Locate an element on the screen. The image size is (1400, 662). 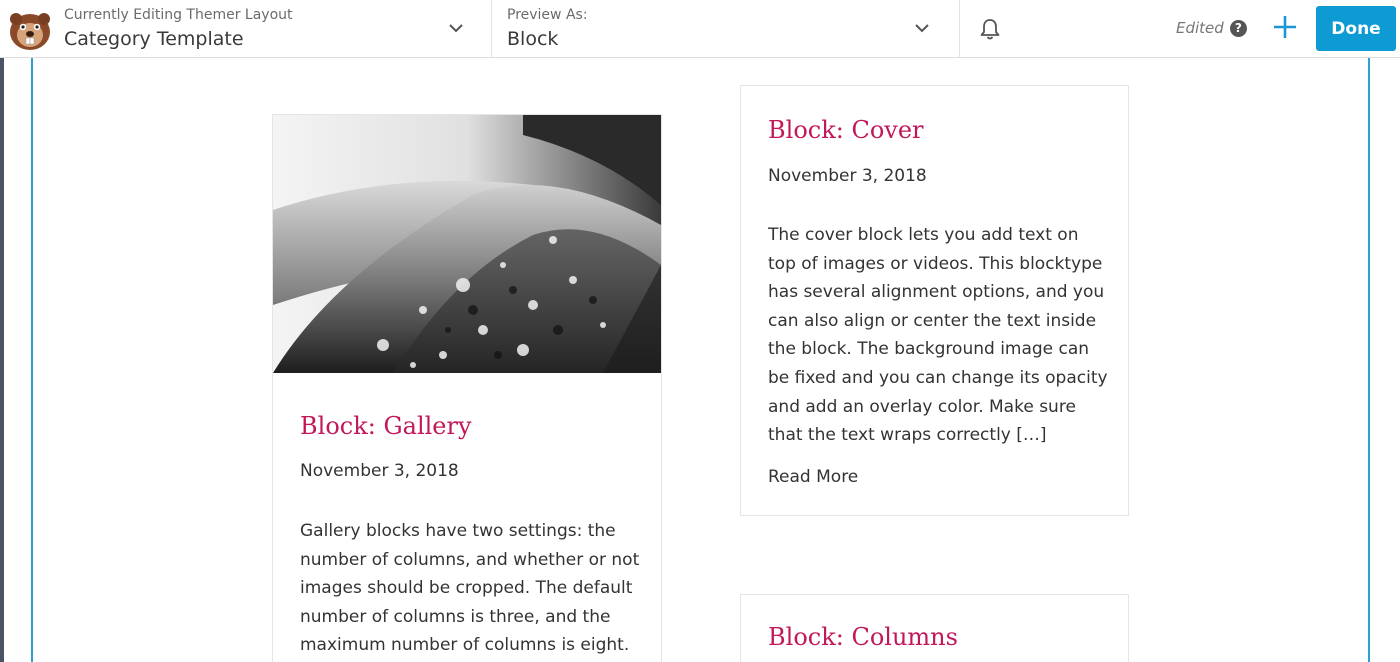
post-title: Block: Cover is located at coordinates (846, 130).